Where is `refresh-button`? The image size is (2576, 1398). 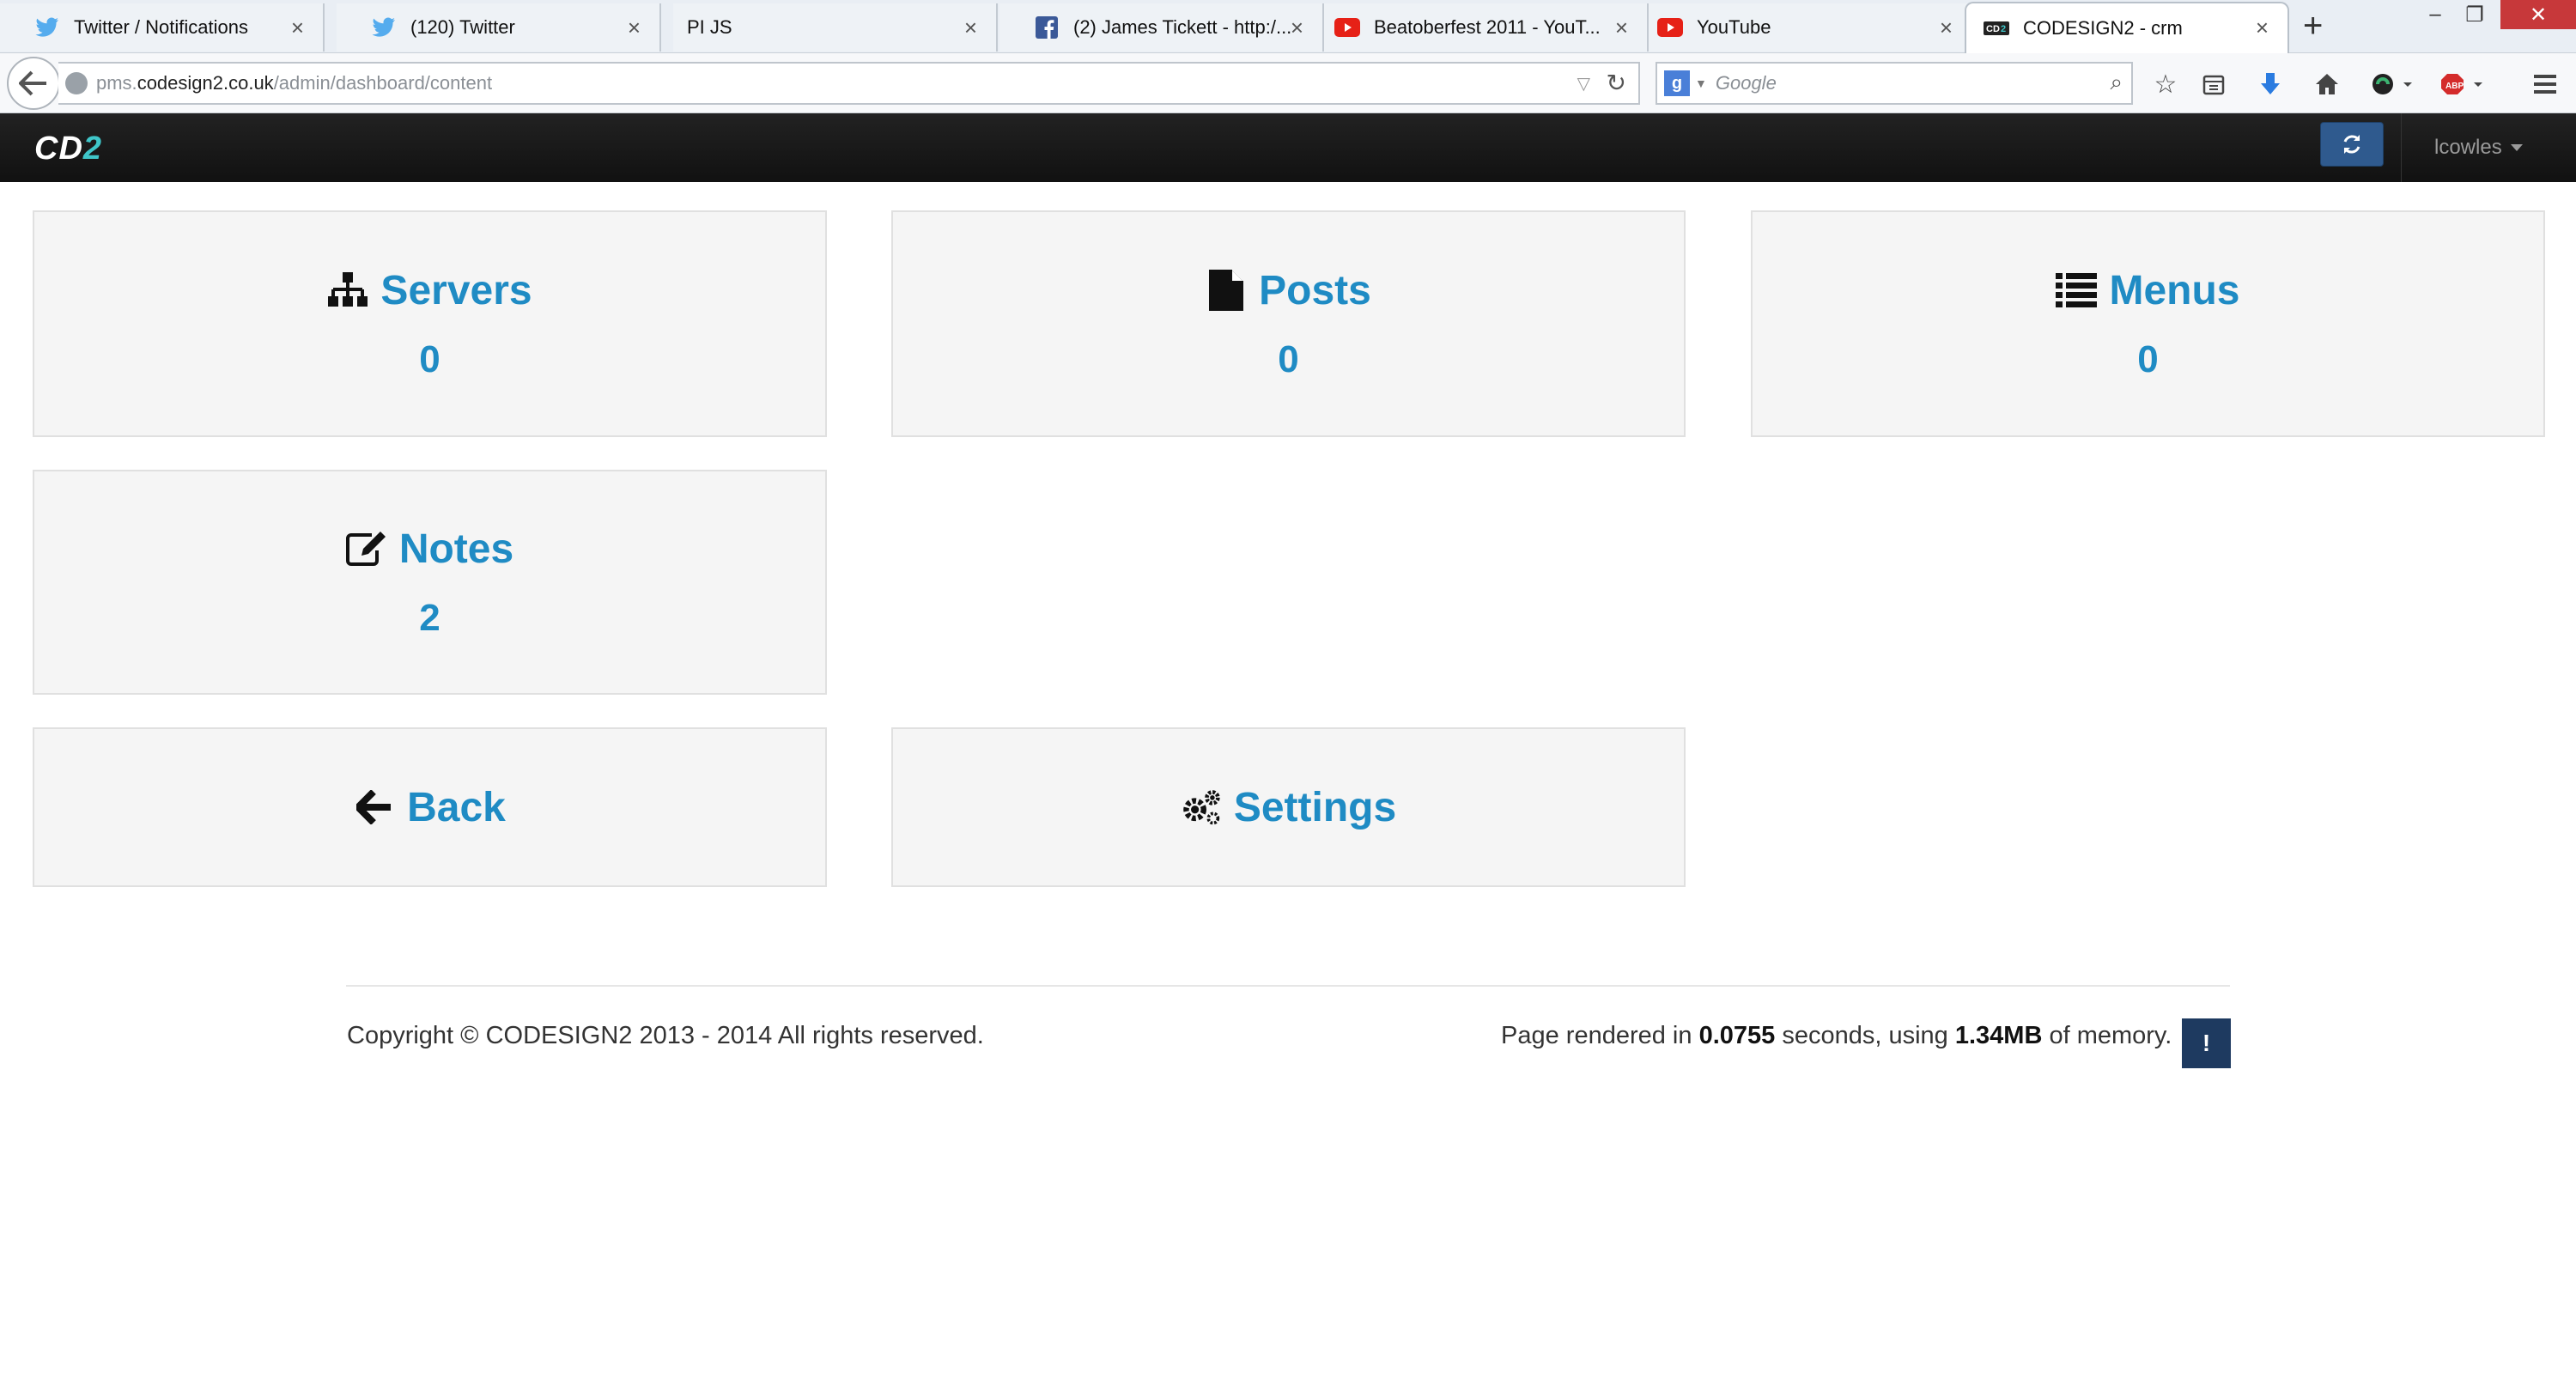
refresh-button is located at coordinates (2352, 144).